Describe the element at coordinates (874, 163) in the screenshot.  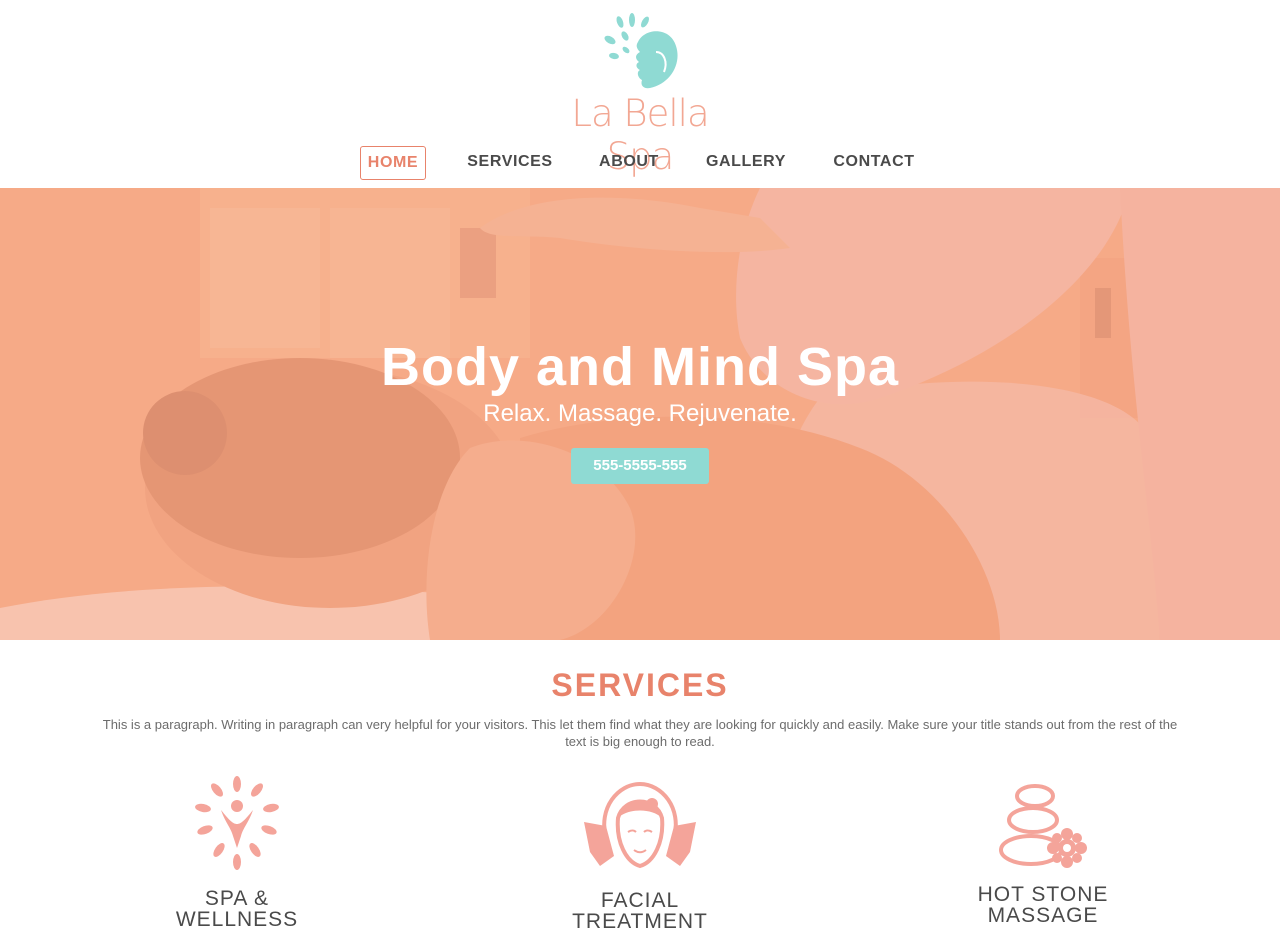
I see `nav-contact: CONTACT` at that location.